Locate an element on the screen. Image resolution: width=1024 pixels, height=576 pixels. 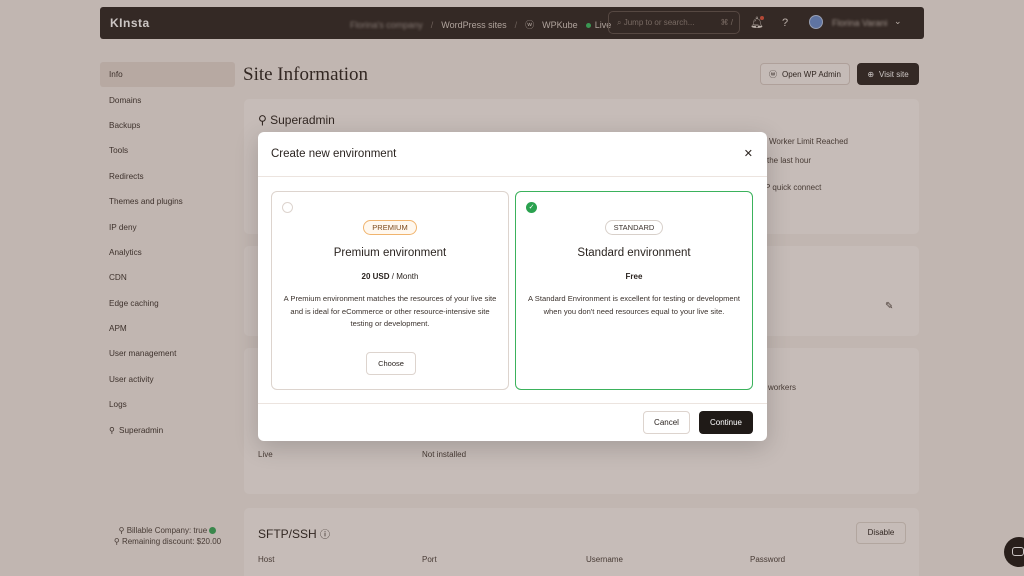
close-icon: ✕ is located at coordinates (748, 153).